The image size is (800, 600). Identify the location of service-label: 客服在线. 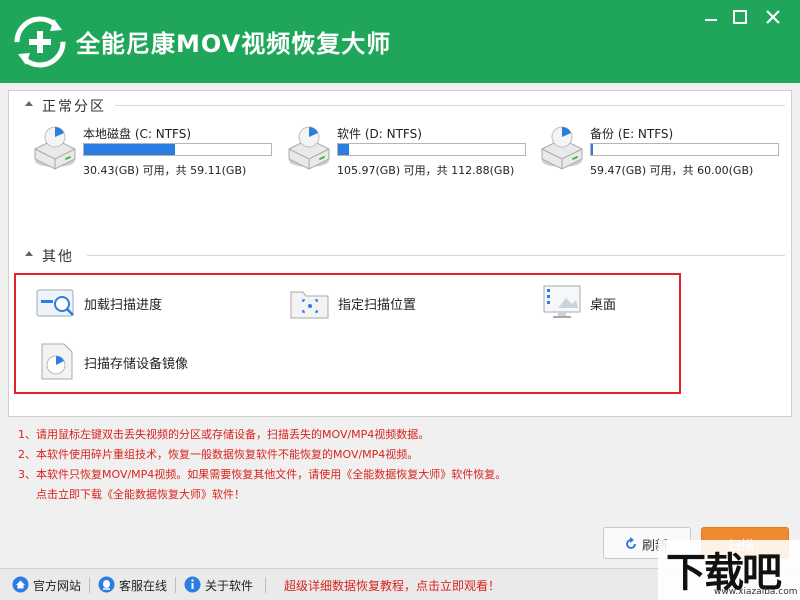
(143, 586).